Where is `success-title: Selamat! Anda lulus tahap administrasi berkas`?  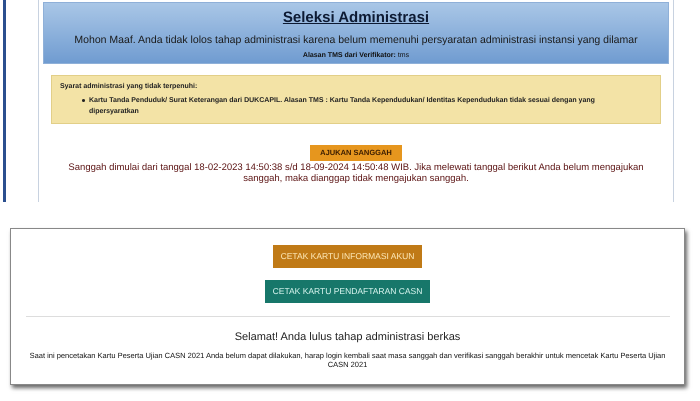
success-title: Selamat! Anda lulus tahap administrasi berkas is located at coordinates (347, 337).